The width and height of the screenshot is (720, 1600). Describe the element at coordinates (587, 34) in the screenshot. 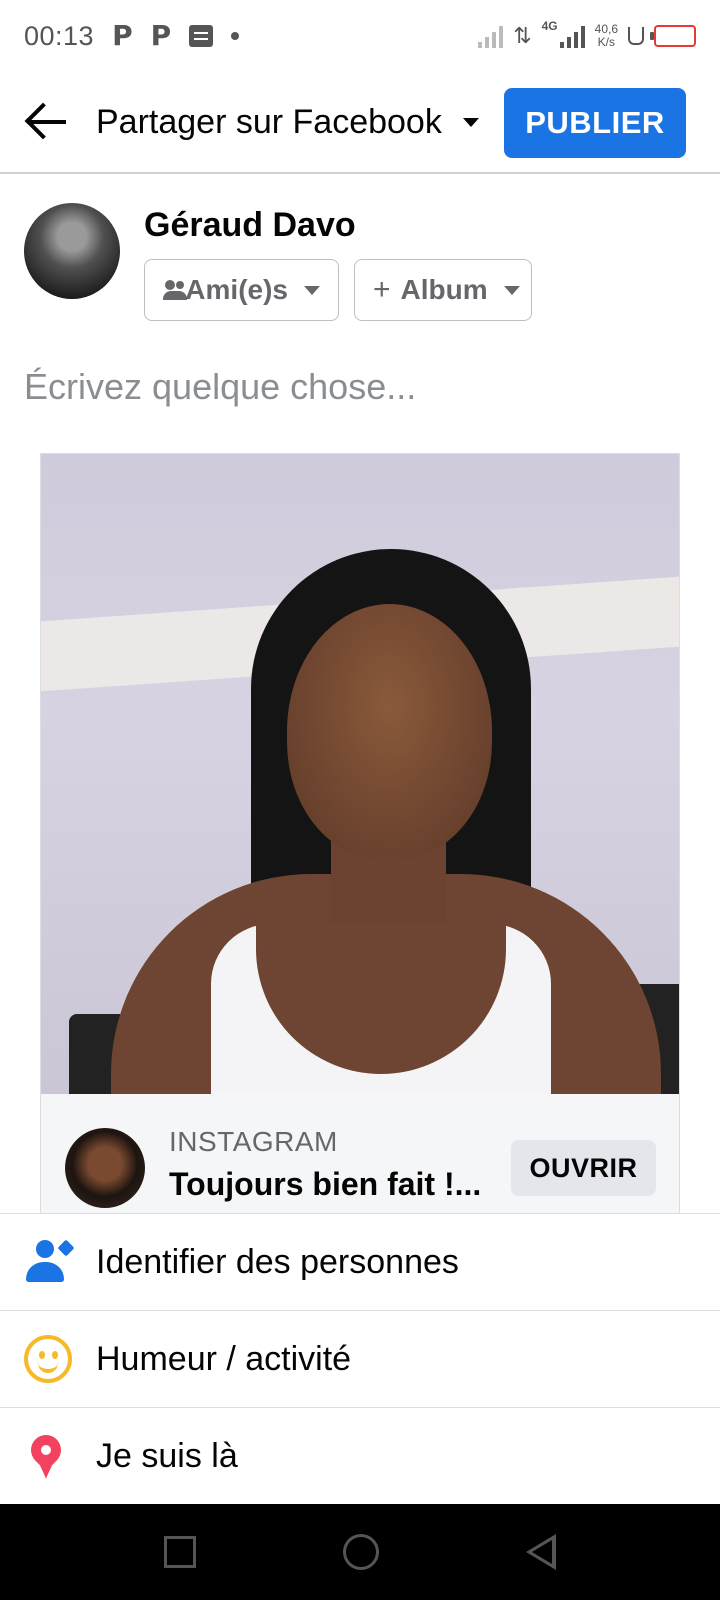

I see `system-icons: ⇅ 4G 40,6 K/s` at that location.